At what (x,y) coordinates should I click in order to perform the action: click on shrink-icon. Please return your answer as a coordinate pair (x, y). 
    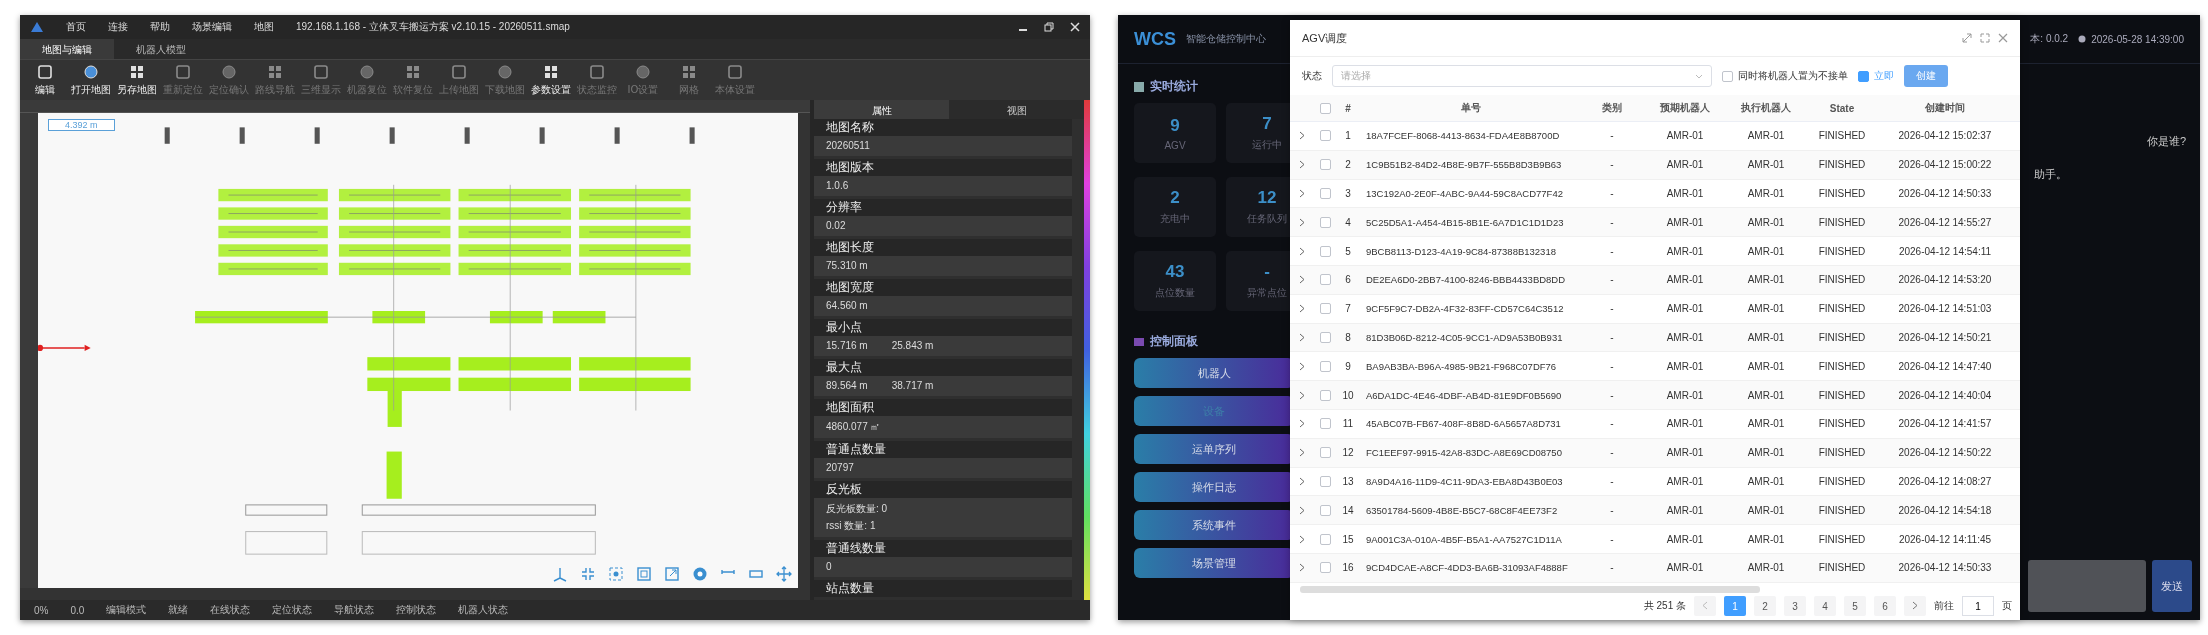
    Looking at the image, I should click on (588, 574).